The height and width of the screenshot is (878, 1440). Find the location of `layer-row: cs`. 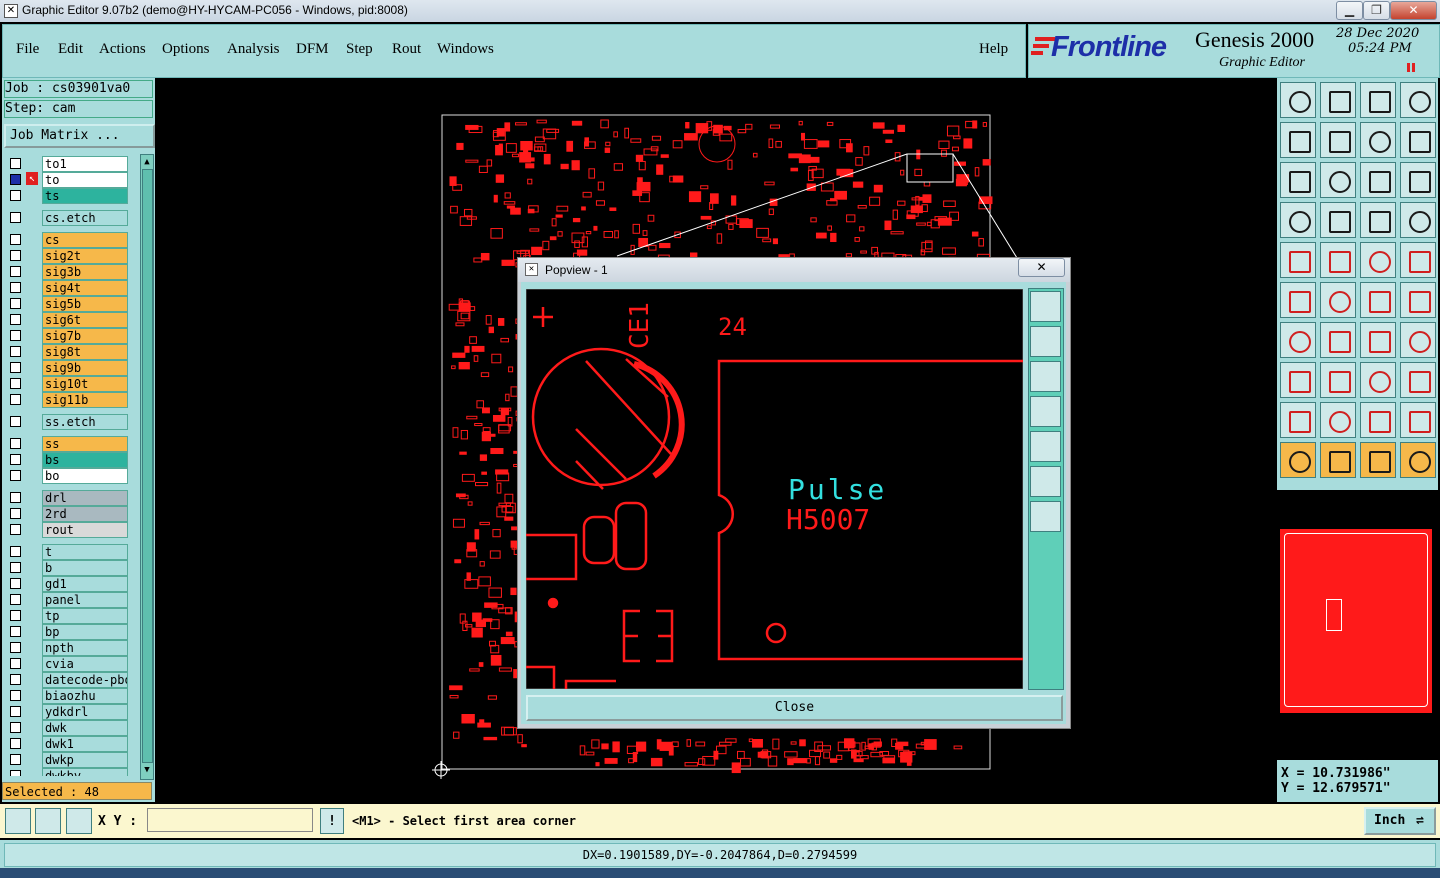

layer-row: cs is located at coordinates (68, 240).